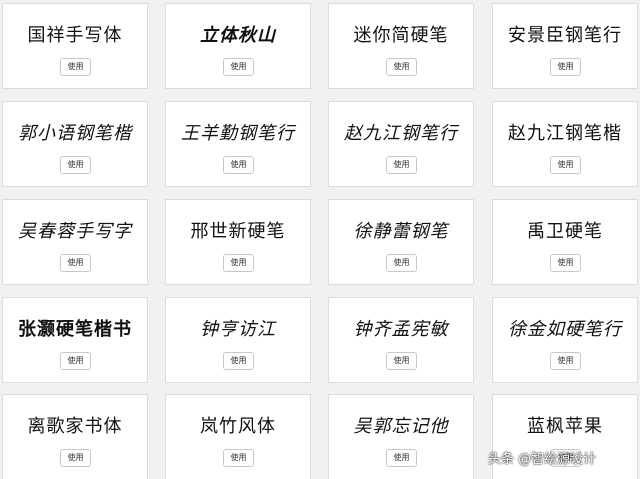 The height and width of the screenshot is (479, 640). I want to click on font-card: 吴郭忘记他 使用, so click(401, 436).